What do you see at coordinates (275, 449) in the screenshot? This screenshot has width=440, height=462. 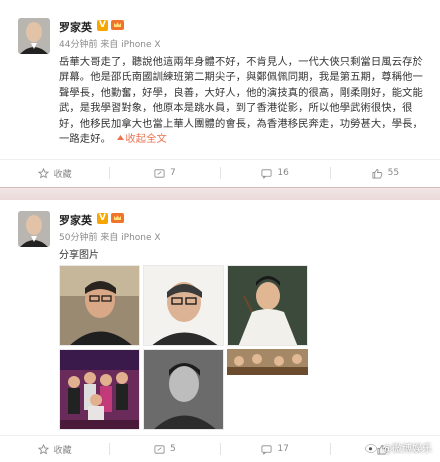 I see `comment-button: 17` at bounding box center [275, 449].